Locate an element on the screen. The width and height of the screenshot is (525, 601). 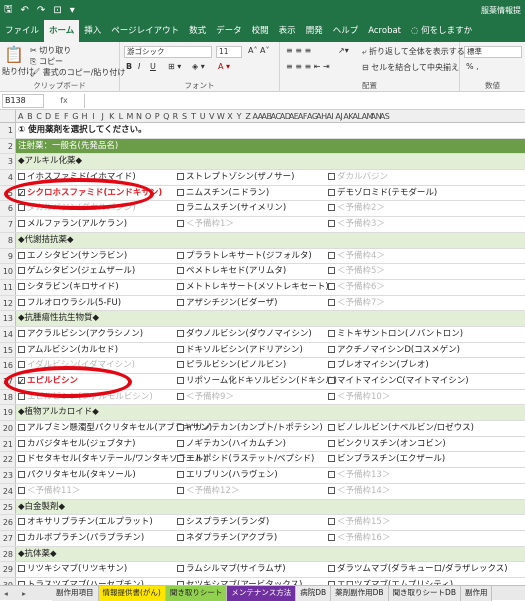
checkbox-option: シスプラチン(ランダ) is located at coordinates (223, 522).